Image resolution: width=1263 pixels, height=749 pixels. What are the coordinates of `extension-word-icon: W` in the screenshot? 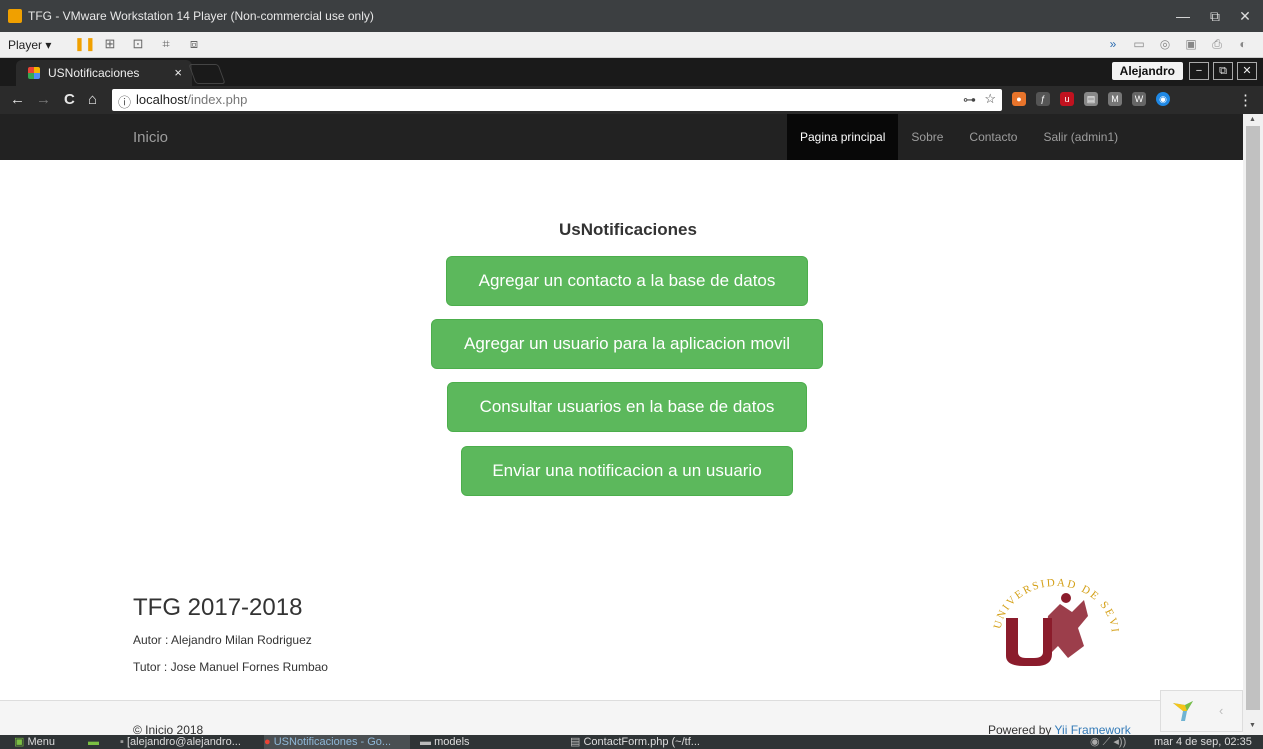 It's located at (1139, 99).